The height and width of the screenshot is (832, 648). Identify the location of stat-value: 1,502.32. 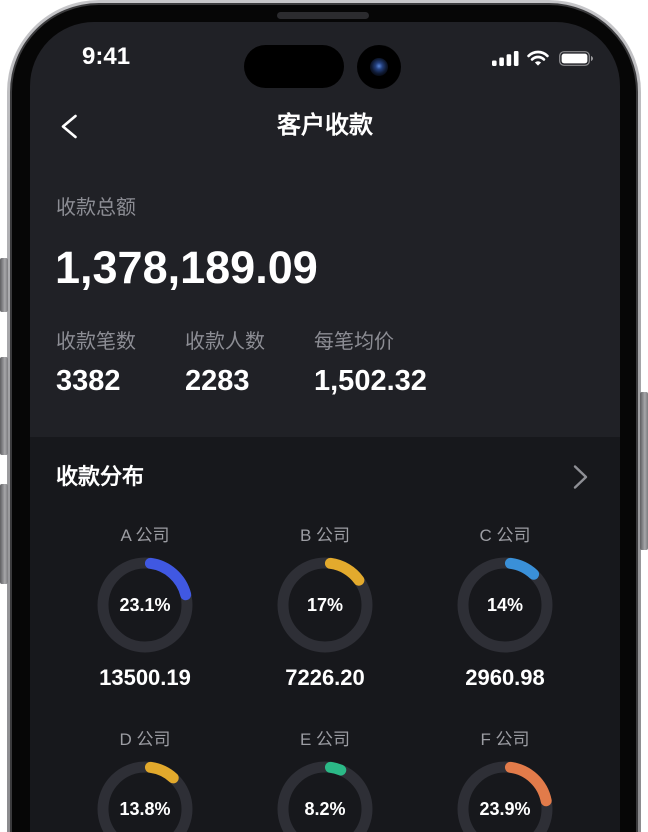
(370, 381).